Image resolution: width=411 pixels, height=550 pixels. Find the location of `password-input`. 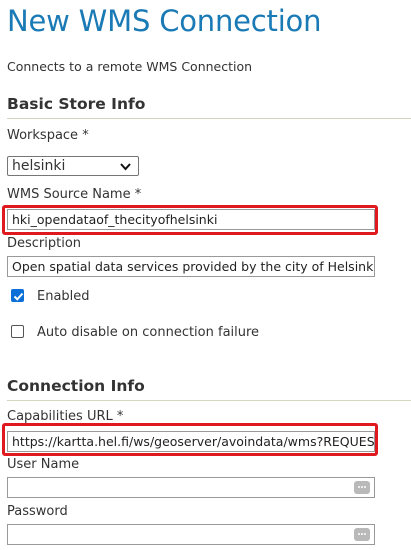

password-input is located at coordinates (191, 534).